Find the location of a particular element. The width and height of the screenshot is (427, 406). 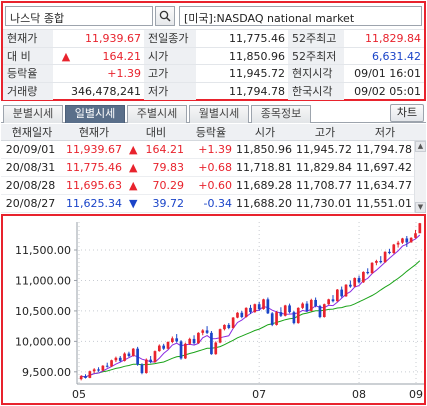

tab-2: 일별시세 is located at coordinates (95, 114).